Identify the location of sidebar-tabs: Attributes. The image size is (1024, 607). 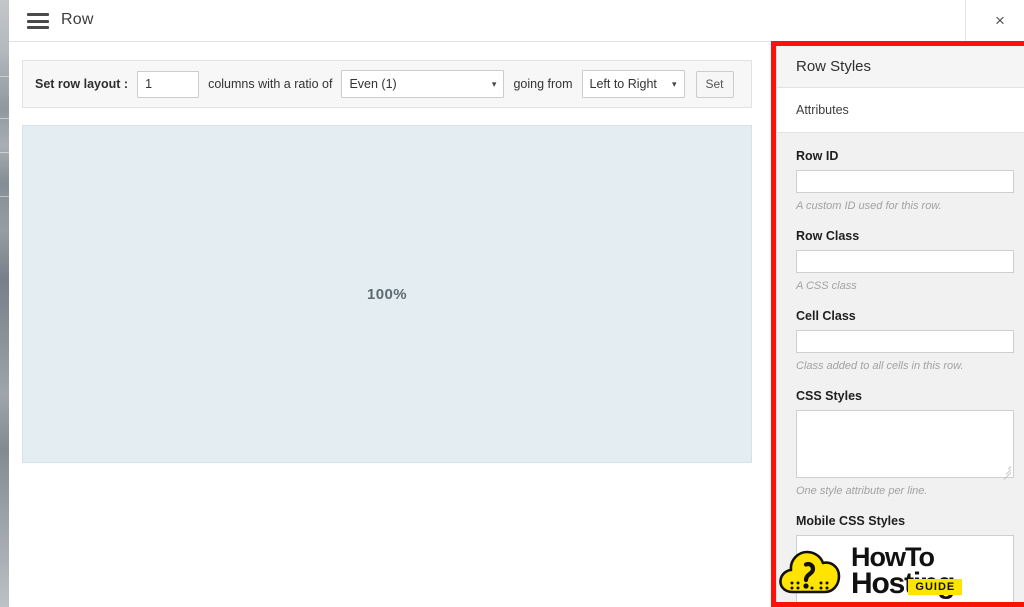
(900, 110).